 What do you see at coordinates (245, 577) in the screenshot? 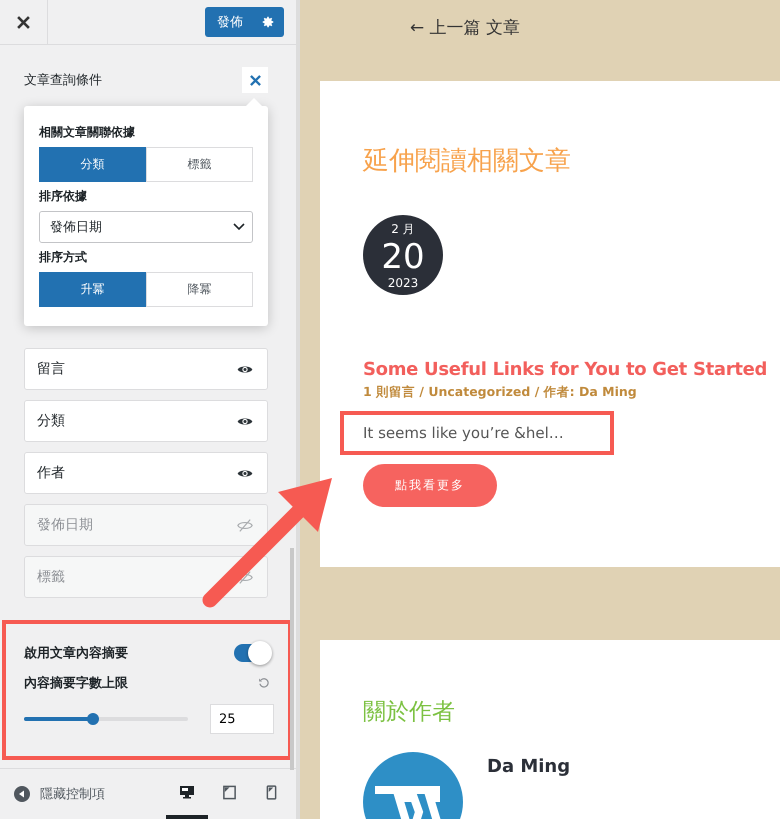
I see `eye-hidden-icon` at bounding box center [245, 577].